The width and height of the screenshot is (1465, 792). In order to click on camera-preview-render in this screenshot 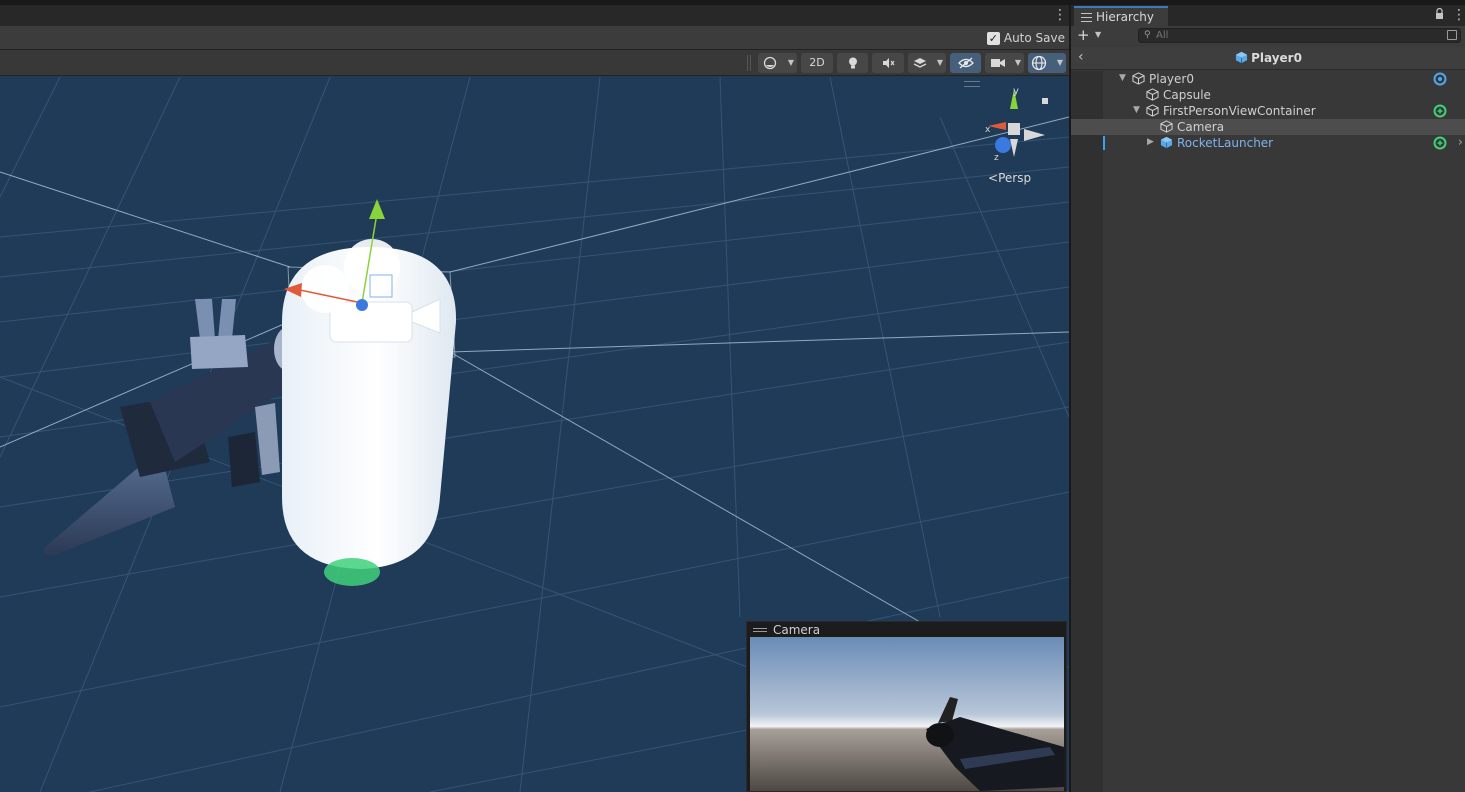, I will do `click(907, 714)`.